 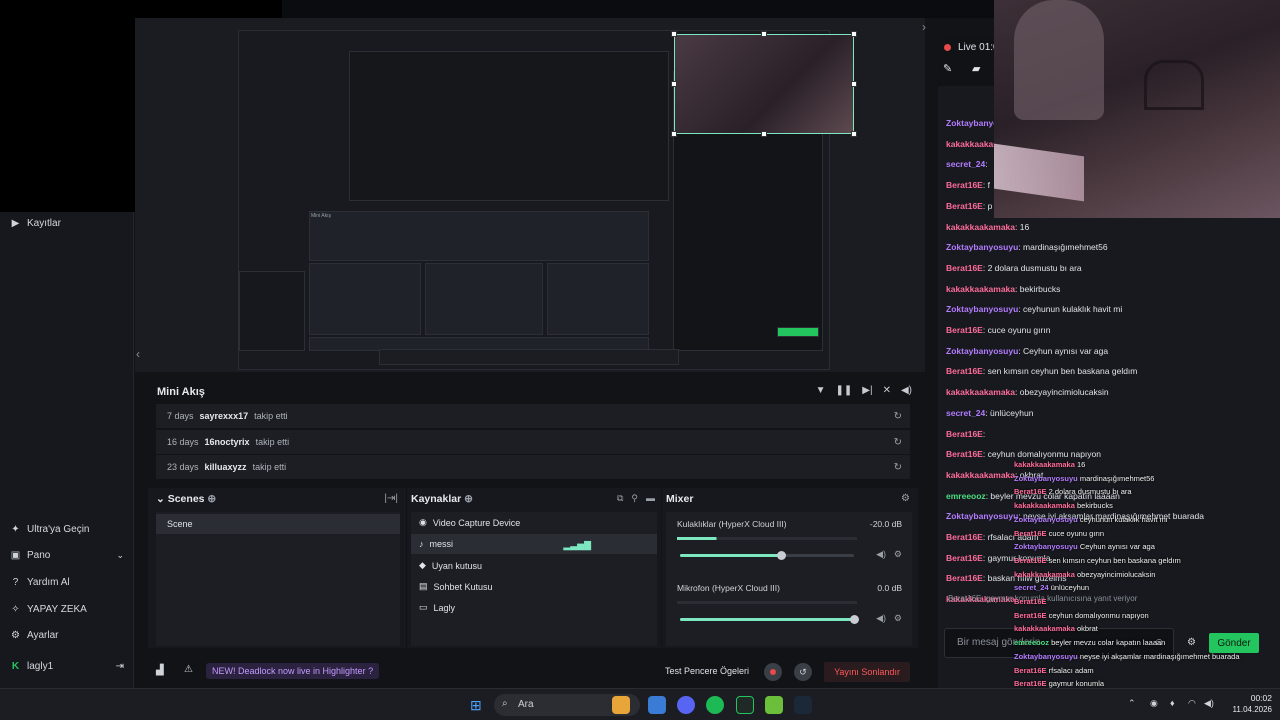 What do you see at coordinates (476, 705) in the screenshot?
I see `windows-start-icon: ⊞` at bounding box center [476, 705].